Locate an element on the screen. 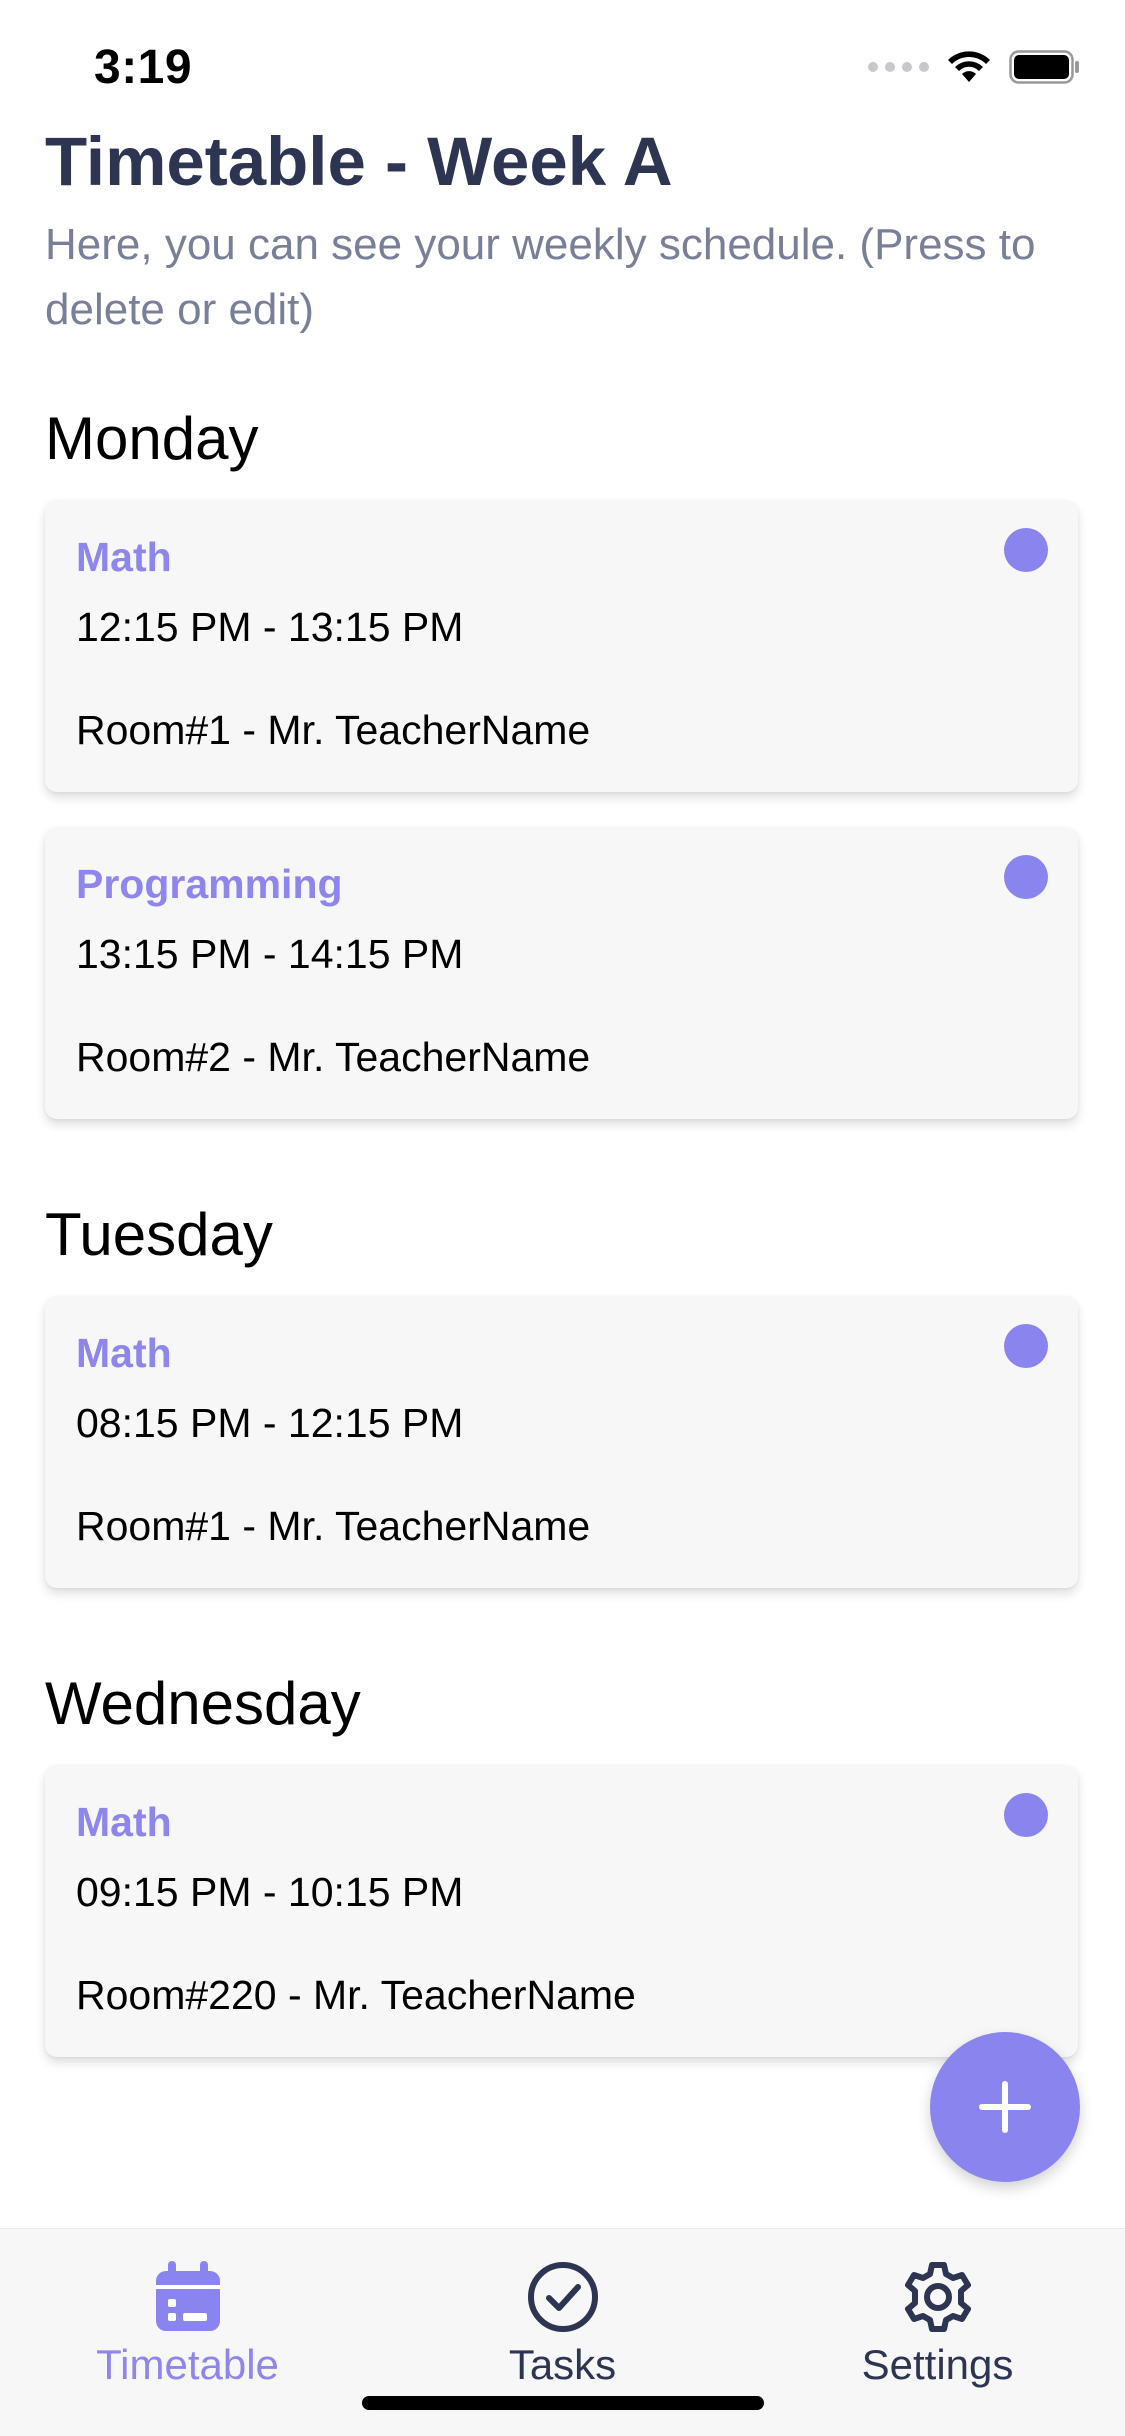 The height and width of the screenshot is (2436, 1125). class-time: 12:15 PM - 13:15 PM is located at coordinates (270, 627).